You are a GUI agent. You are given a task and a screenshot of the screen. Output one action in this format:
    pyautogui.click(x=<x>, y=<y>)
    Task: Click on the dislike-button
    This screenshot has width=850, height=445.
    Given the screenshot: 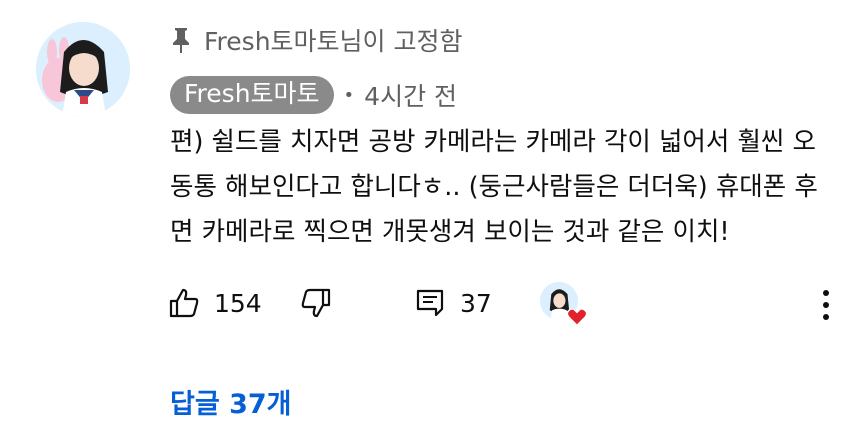 What is the action you would take?
    pyautogui.click(x=316, y=303)
    